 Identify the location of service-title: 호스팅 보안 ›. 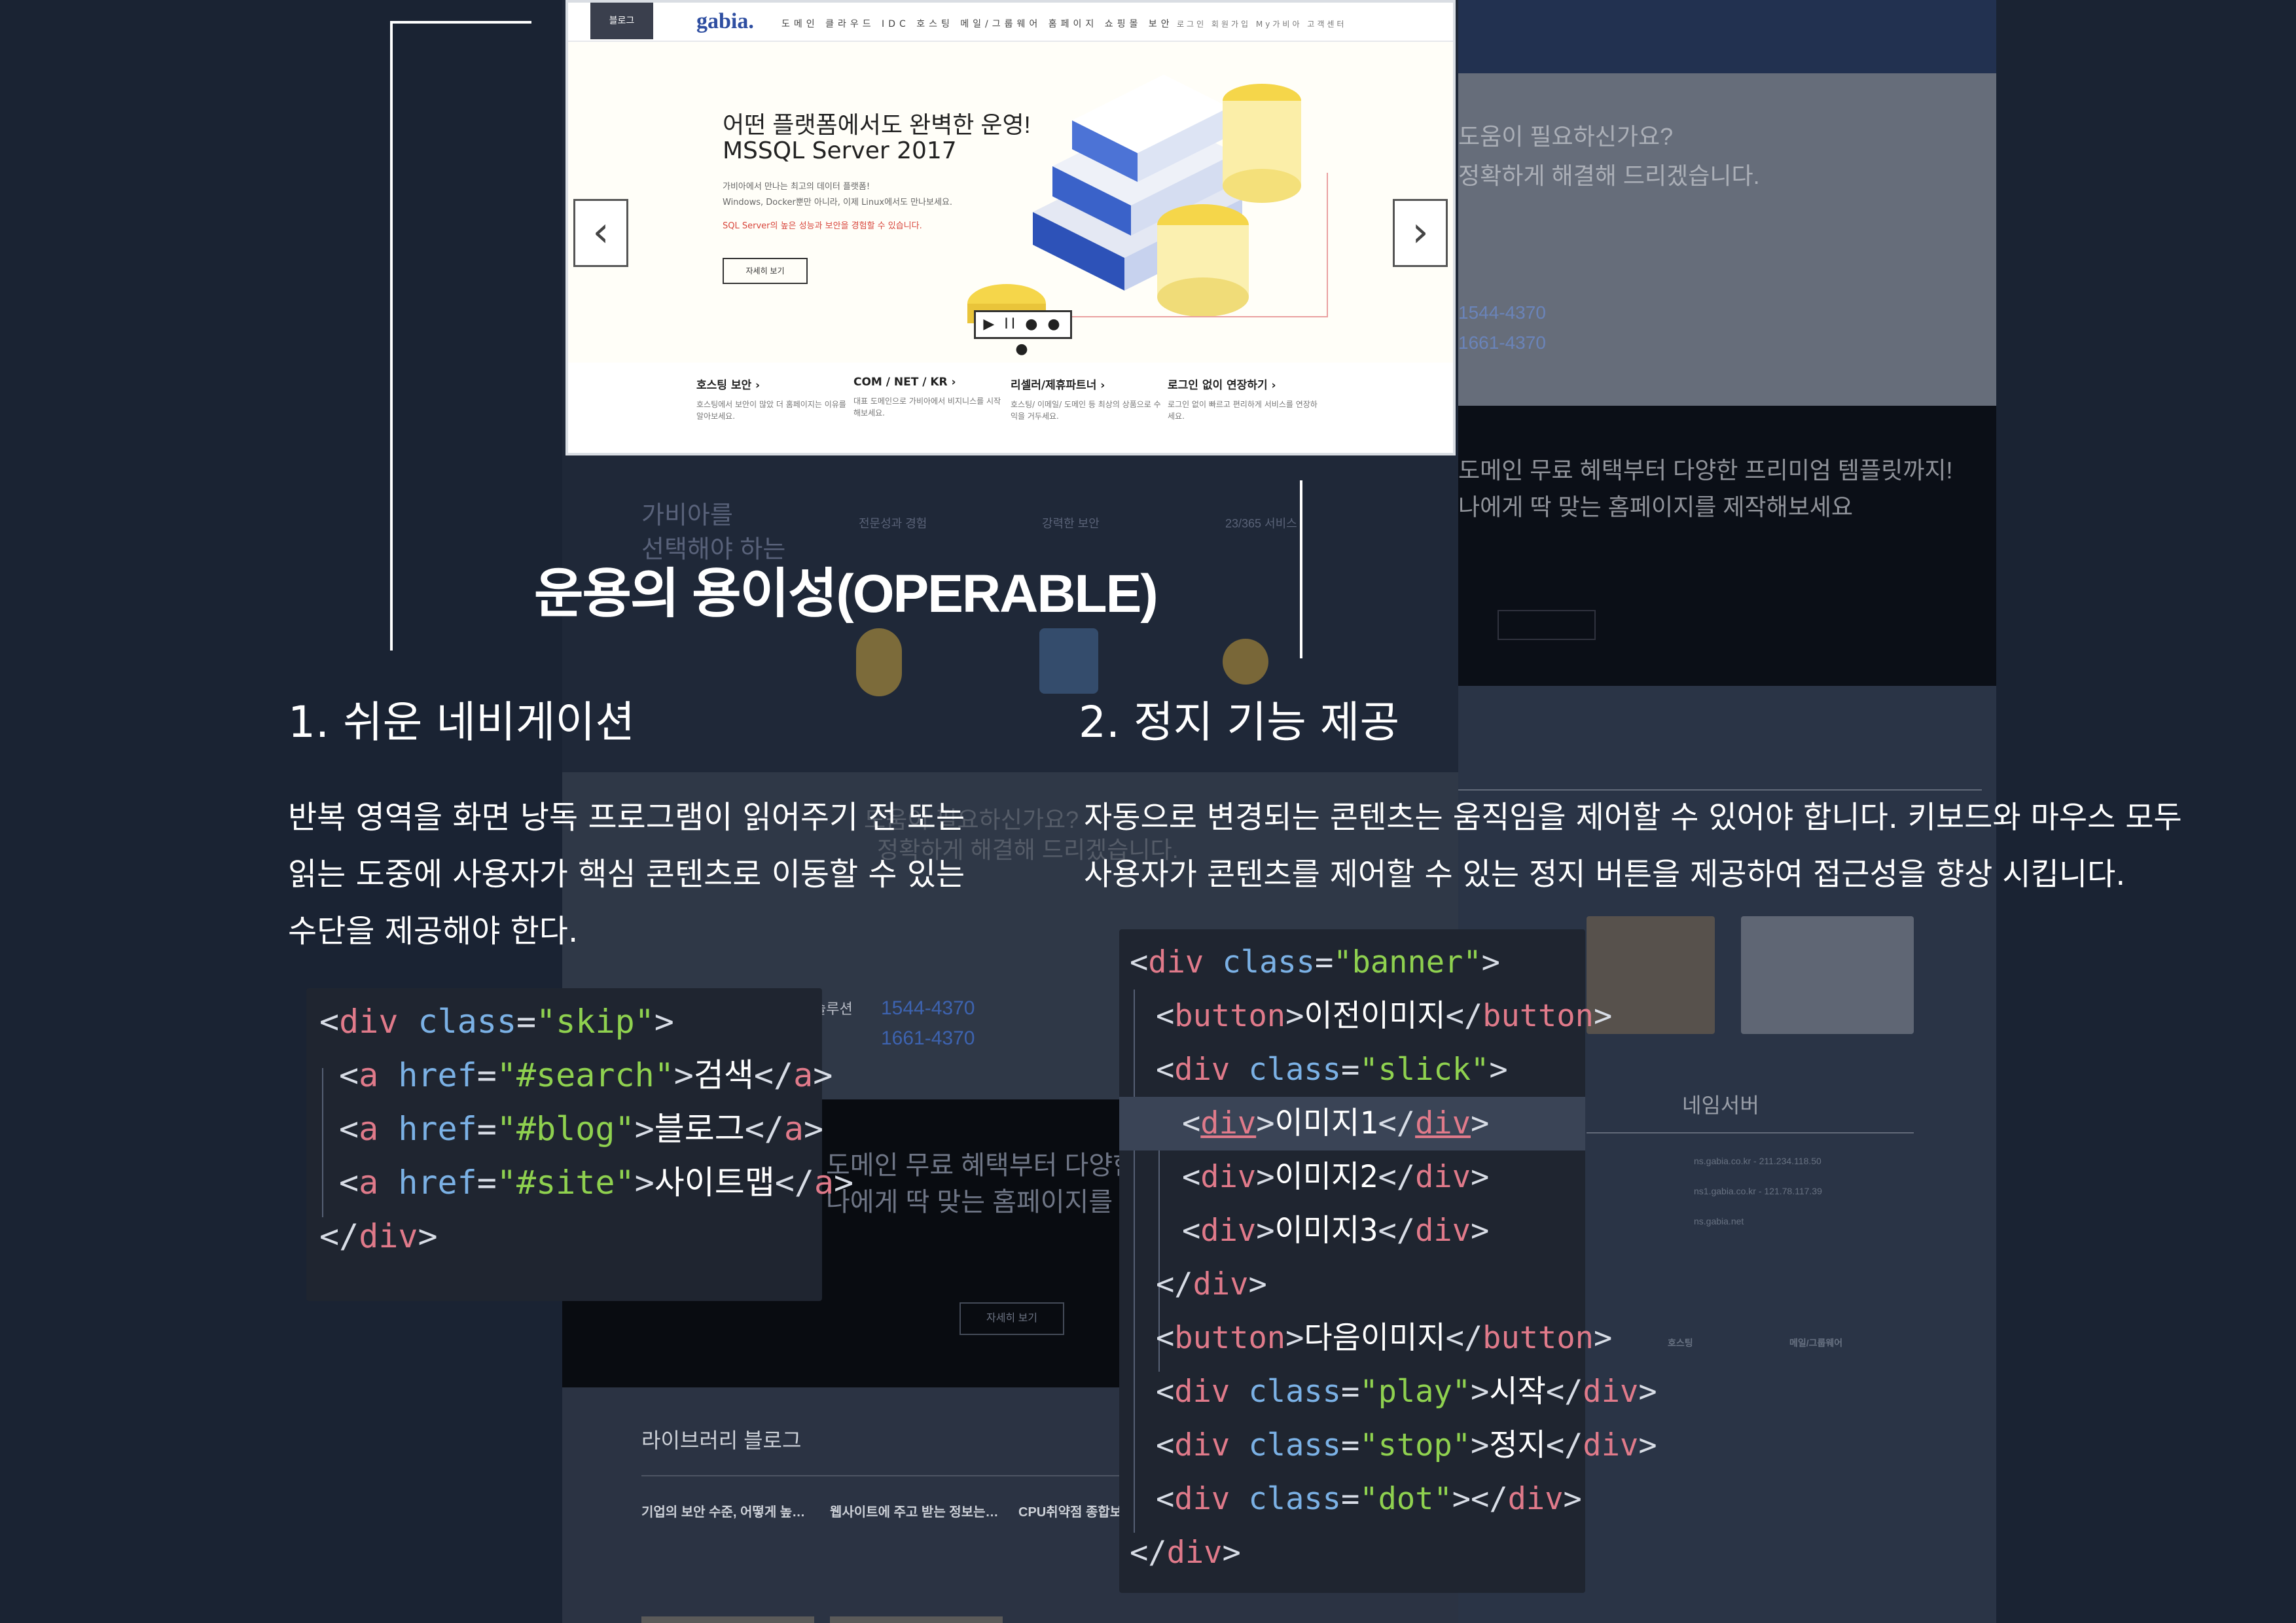
(728, 385).